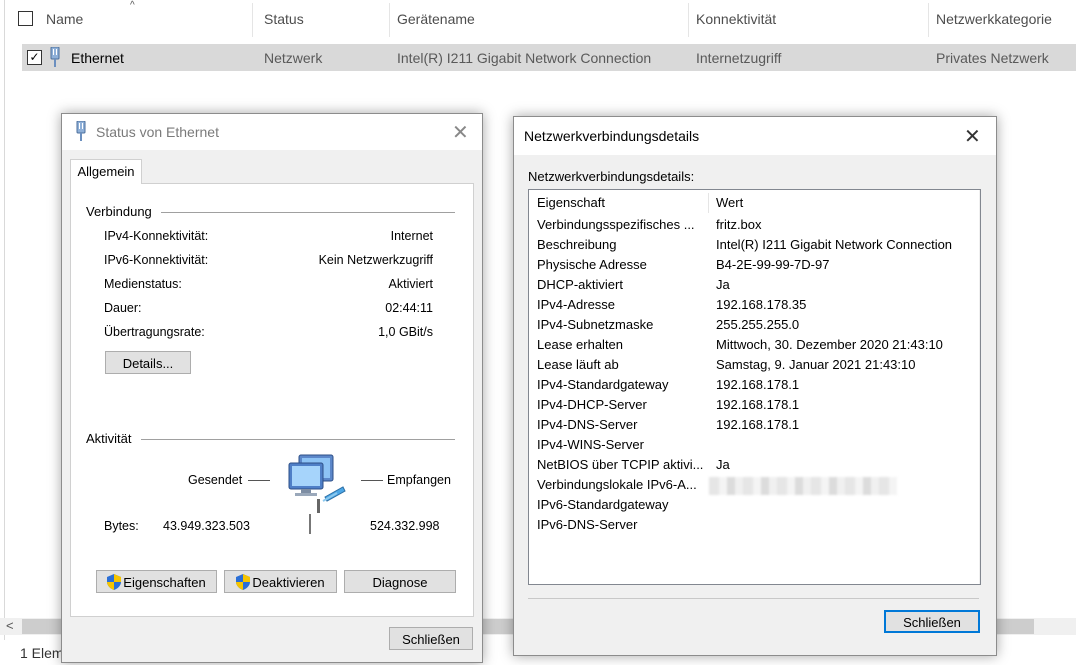 The height and width of the screenshot is (665, 1076). What do you see at coordinates (431, 638) in the screenshot?
I see `status-close-button: Schließen` at bounding box center [431, 638].